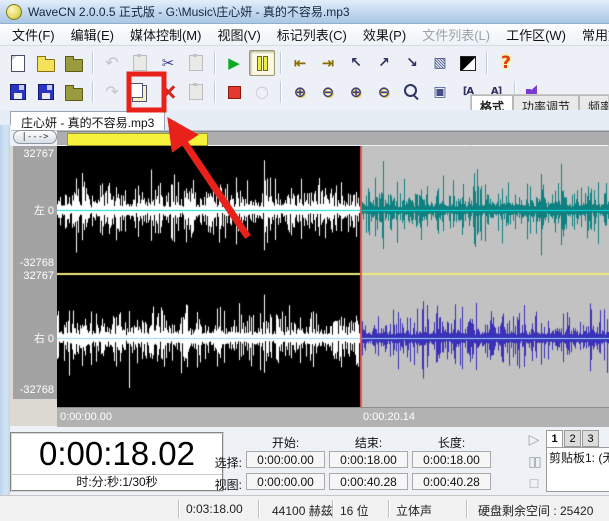 Image resolution: width=609 pixels, height=521 pixels. What do you see at coordinates (451, 481) in the screenshot?
I see `view-length-field: 0:00:40.28` at bounding box center [451, 481].